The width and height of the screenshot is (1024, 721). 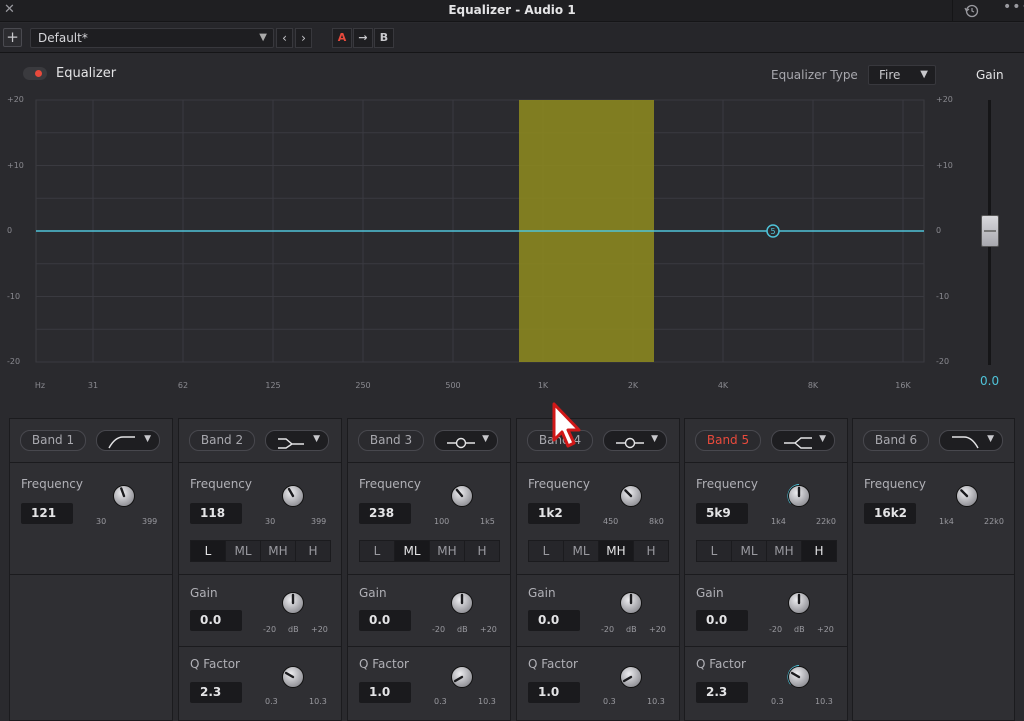 I want to click on frequency-max-label: 22k0, so click(x=826, y=521).